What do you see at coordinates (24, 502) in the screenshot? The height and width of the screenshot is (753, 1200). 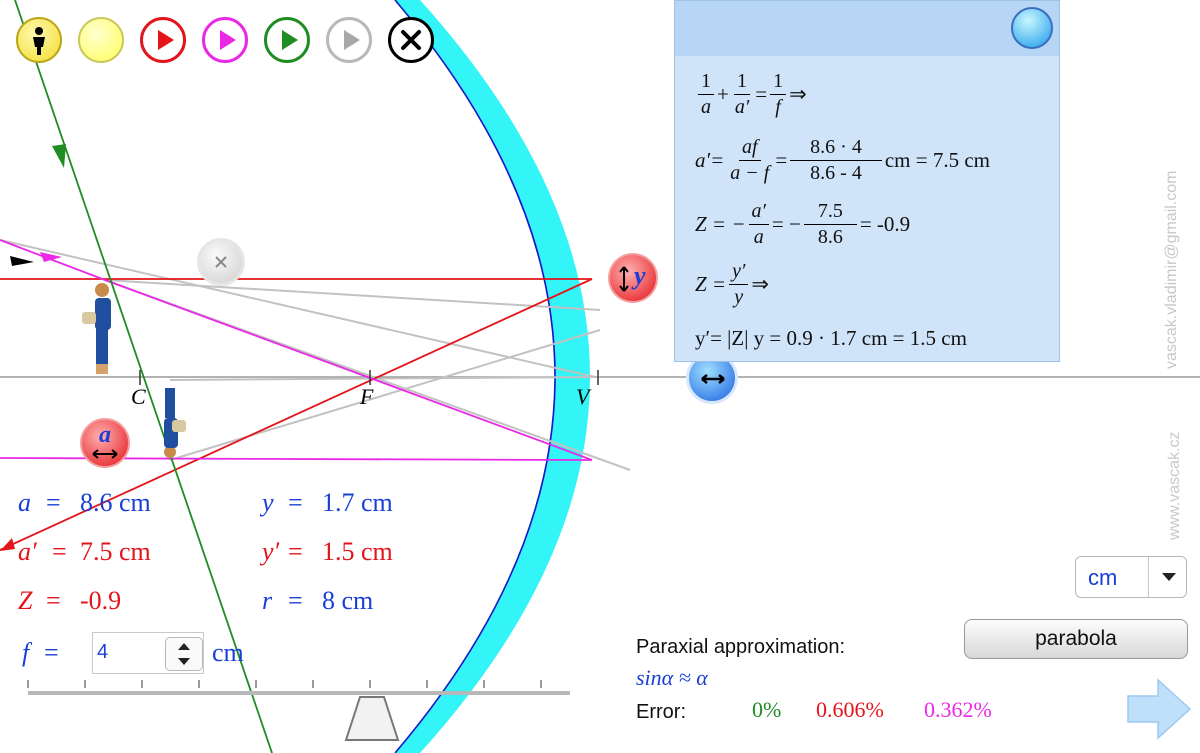 I see `a-label: a` at bounding box center [24, 502].